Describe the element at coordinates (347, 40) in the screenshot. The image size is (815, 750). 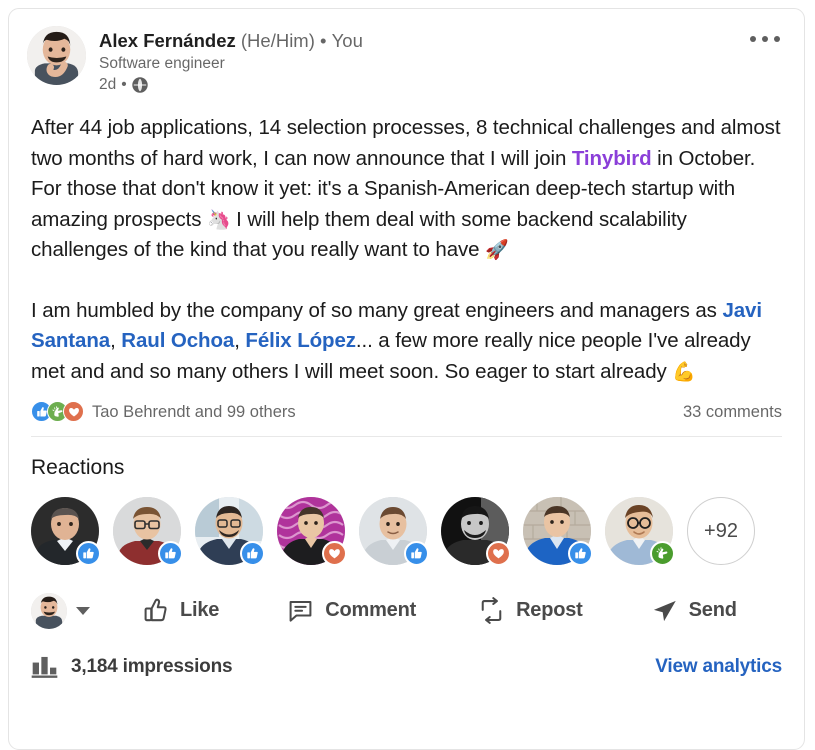
I see `you-label: You` at that location.